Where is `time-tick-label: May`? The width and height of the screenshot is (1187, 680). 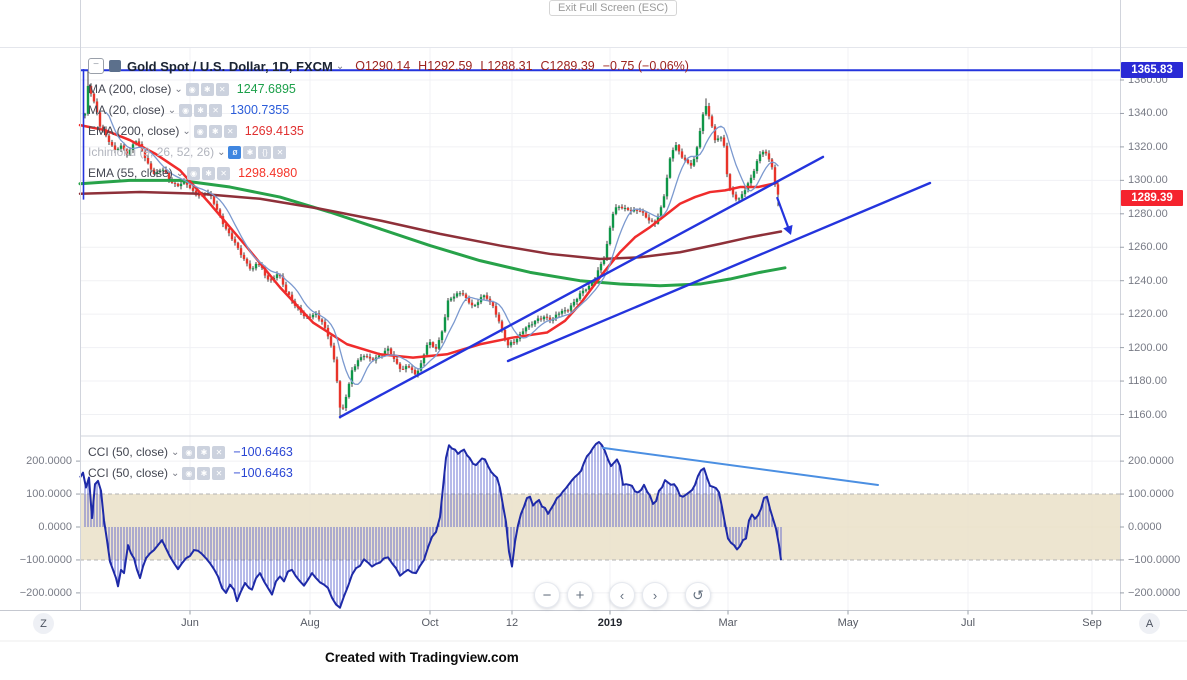
time-tick-label: May is located at coordinates (848, 623).